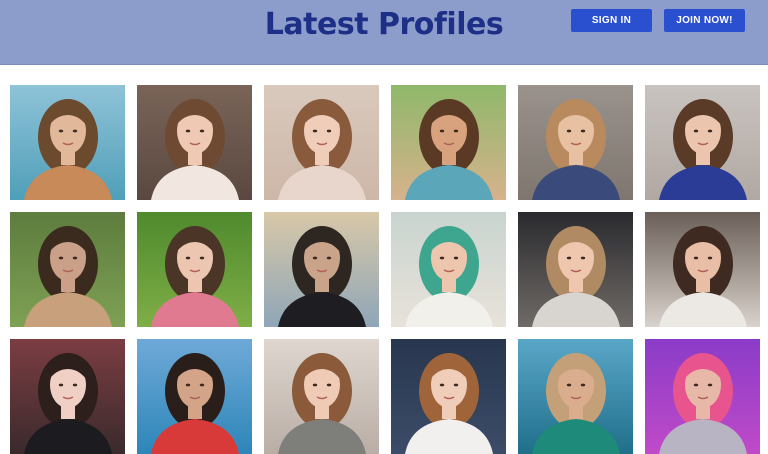 The width and height of the screenshot is (768, 454). Describe the element at coordinates (384, 24) in the screenshot. I see `page-title: Latest Profiles` at that location.